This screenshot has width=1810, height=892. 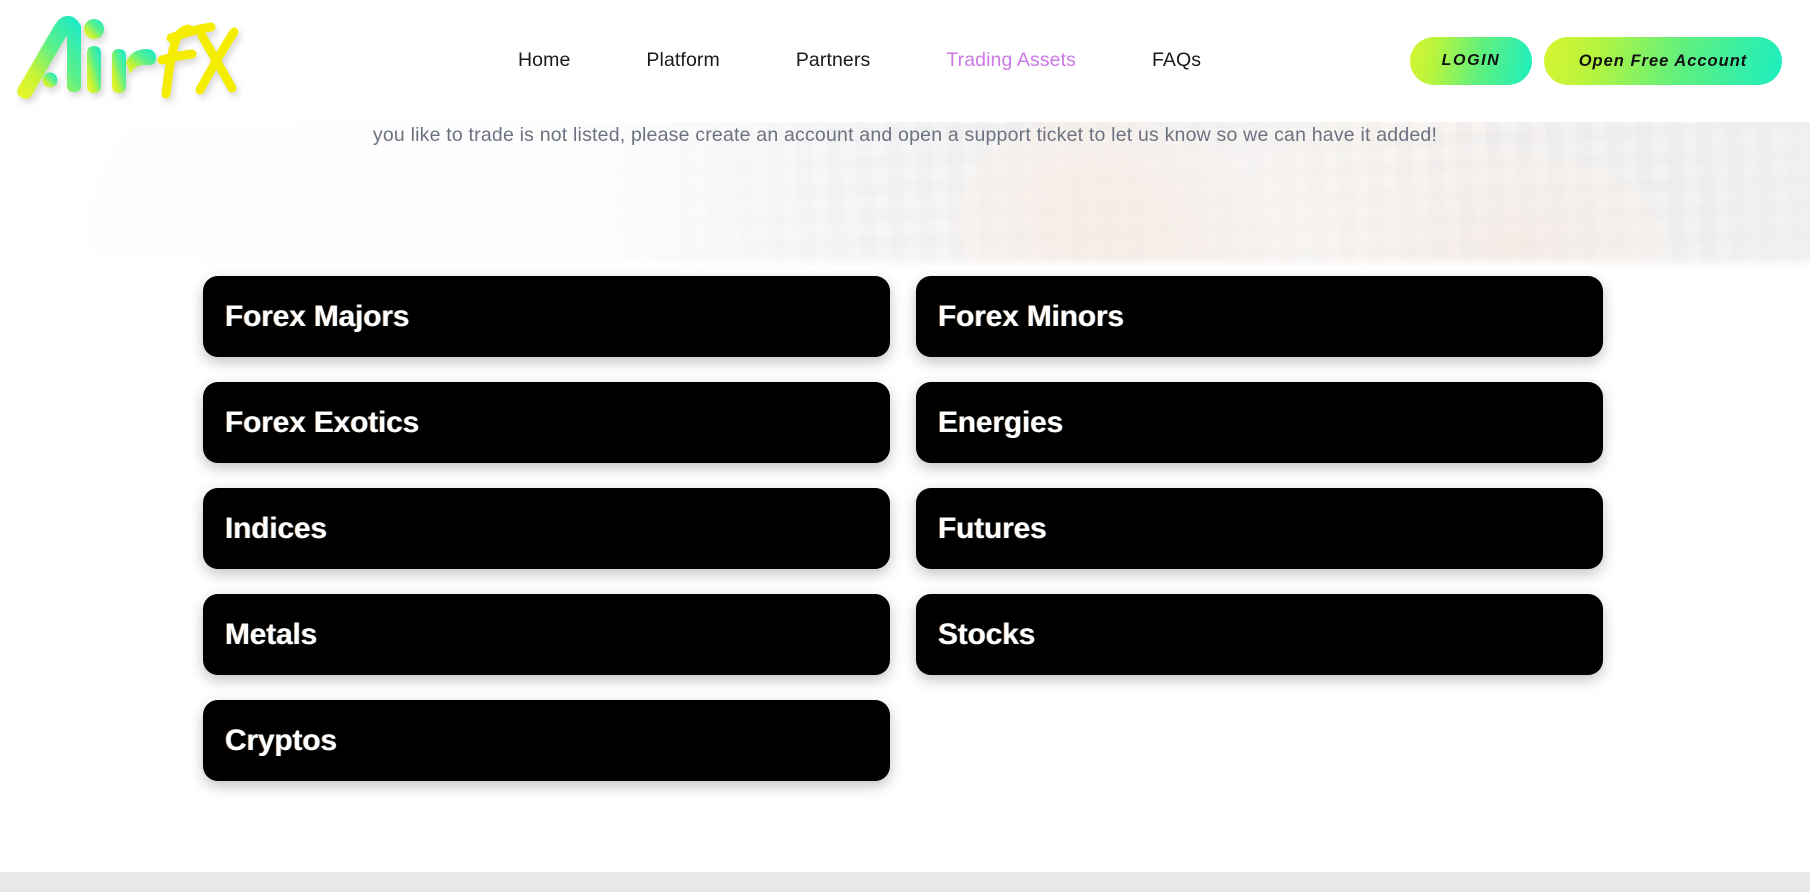 I want to click on open-free-account-button: Open Free Account, so click(x=1663, y=61).